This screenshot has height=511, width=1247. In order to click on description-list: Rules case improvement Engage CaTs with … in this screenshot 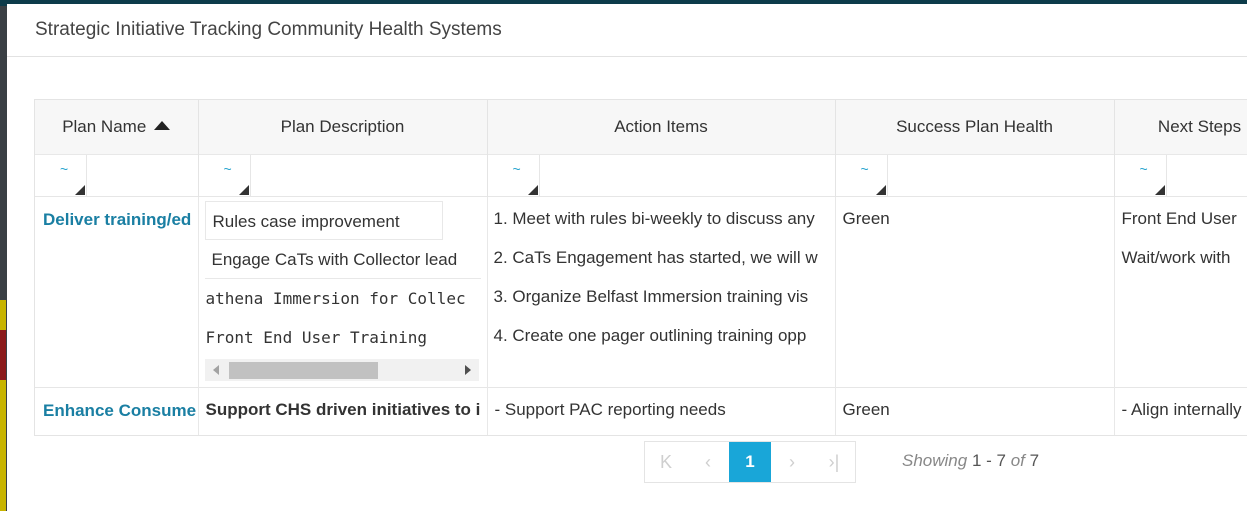, I will do `click(343, 292)`.